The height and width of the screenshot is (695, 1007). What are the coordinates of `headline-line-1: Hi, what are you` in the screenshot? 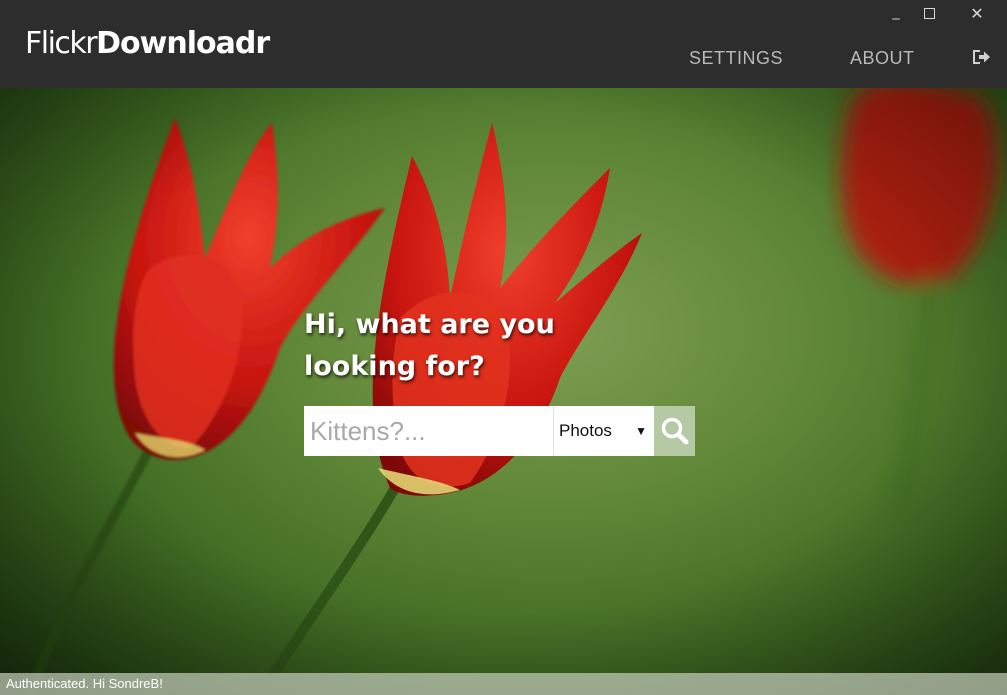 It's located at (429, 324).